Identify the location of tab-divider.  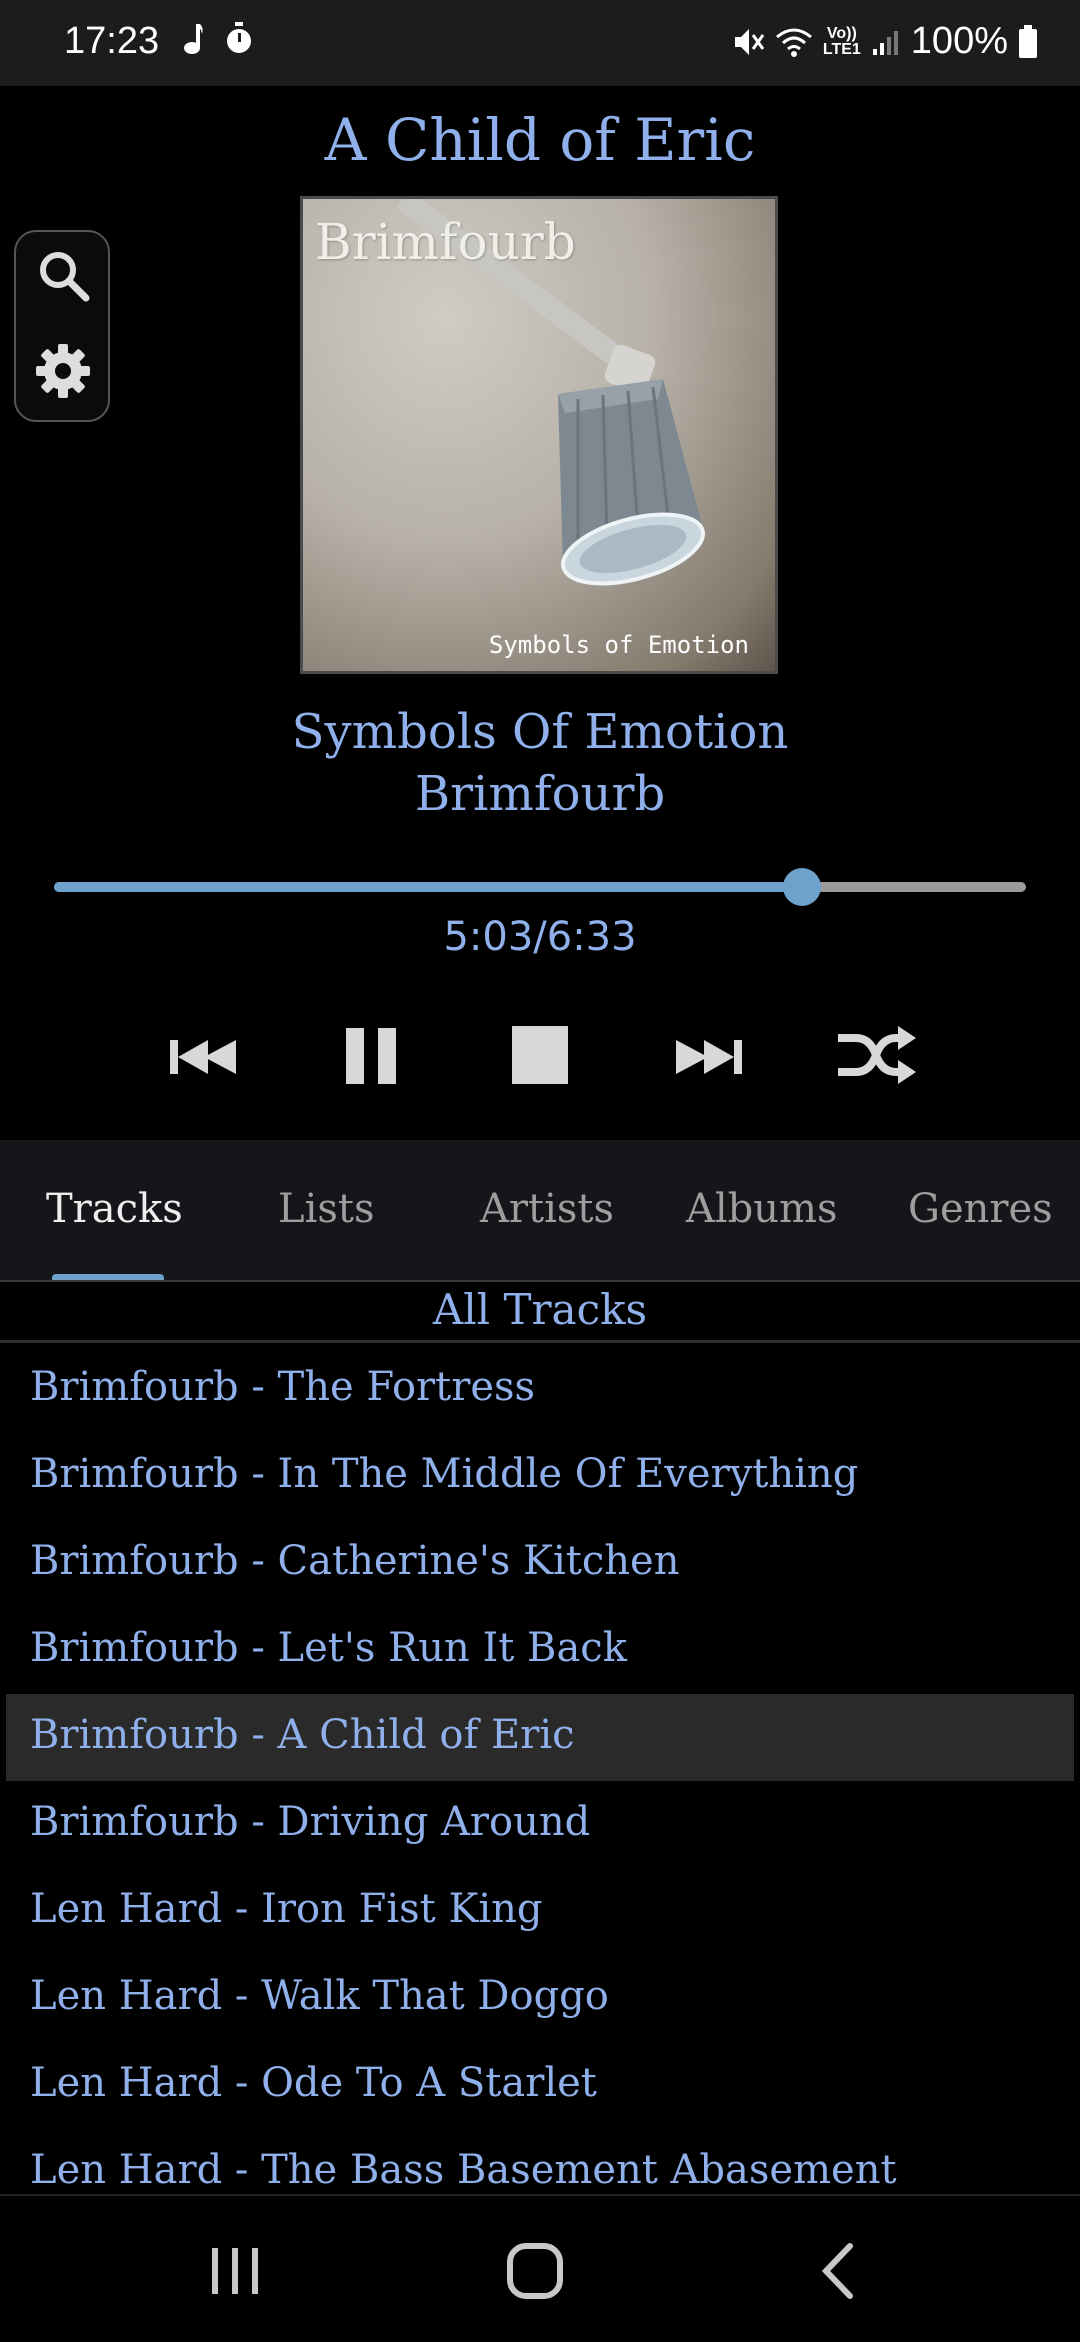
(540, 1281).